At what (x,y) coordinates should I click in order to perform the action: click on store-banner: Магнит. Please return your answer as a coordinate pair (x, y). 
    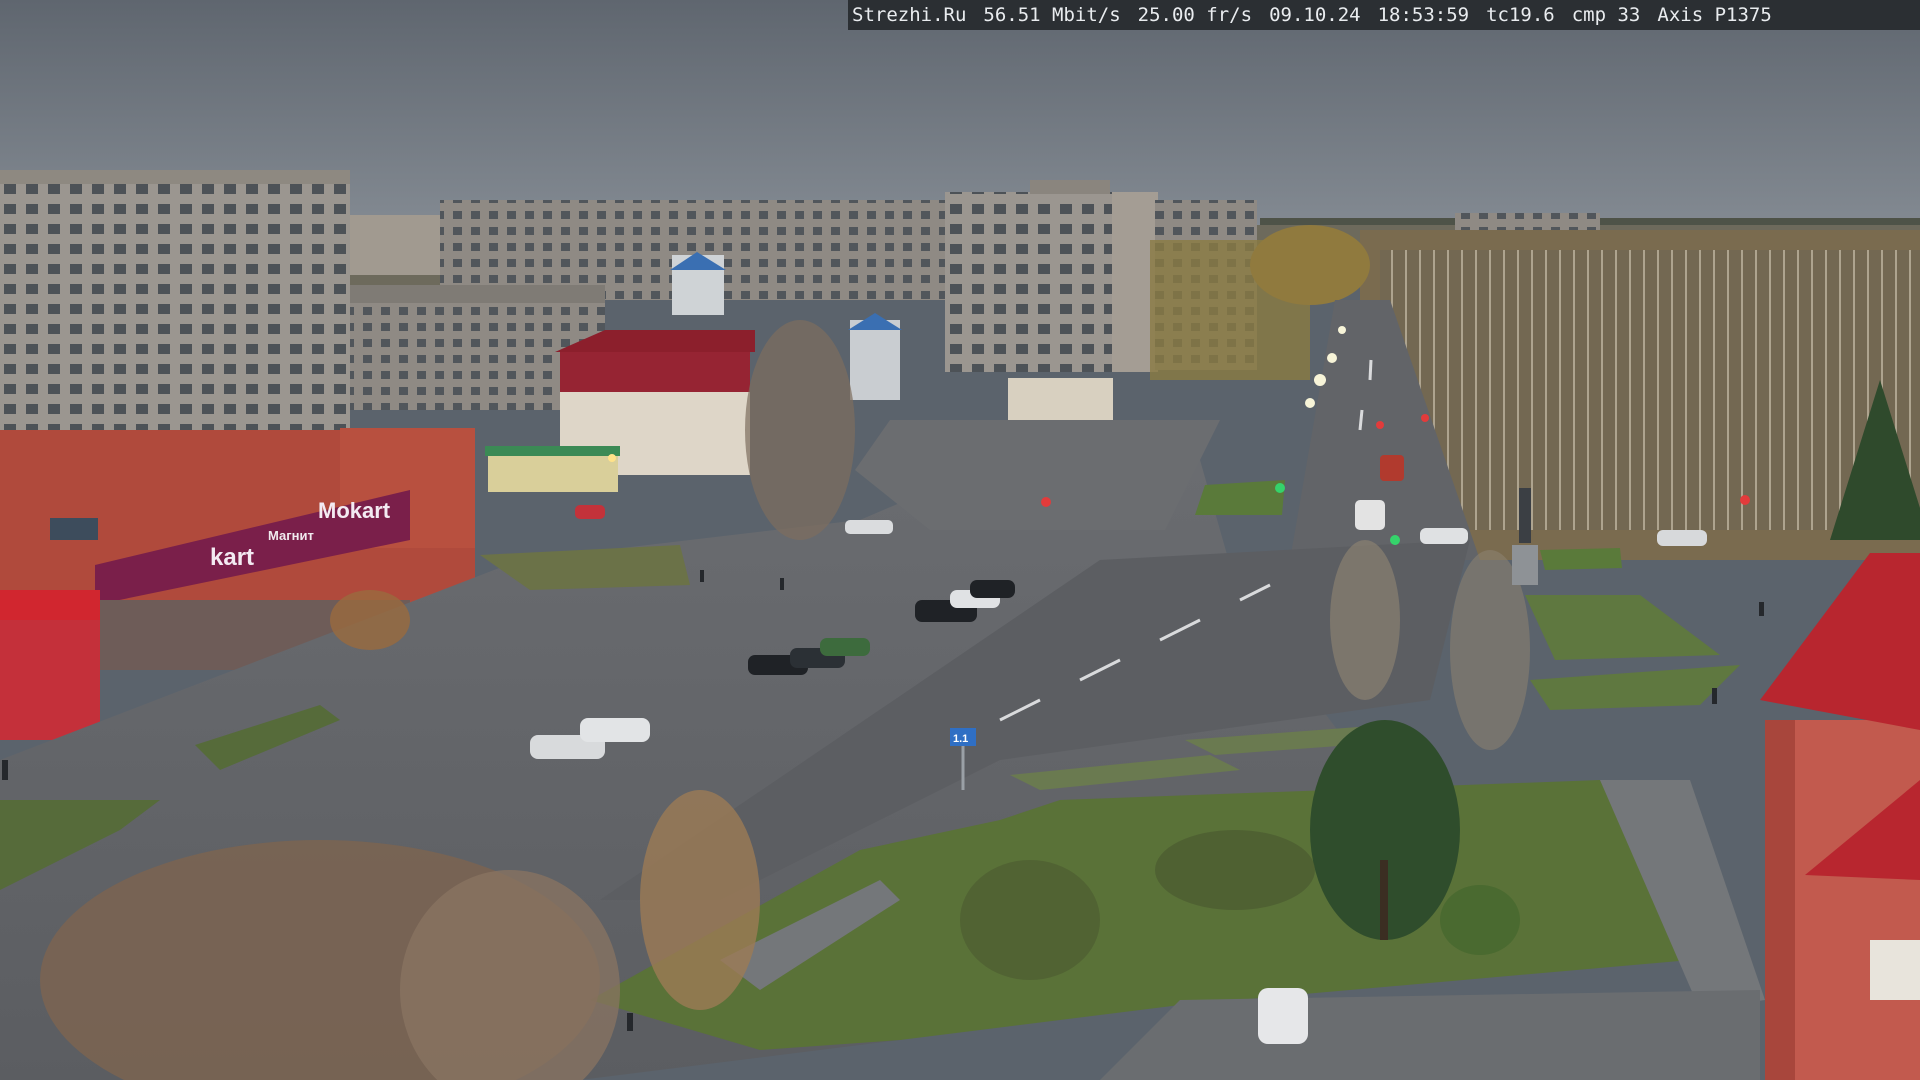
    Looking at the image, I should click on (291, 535).